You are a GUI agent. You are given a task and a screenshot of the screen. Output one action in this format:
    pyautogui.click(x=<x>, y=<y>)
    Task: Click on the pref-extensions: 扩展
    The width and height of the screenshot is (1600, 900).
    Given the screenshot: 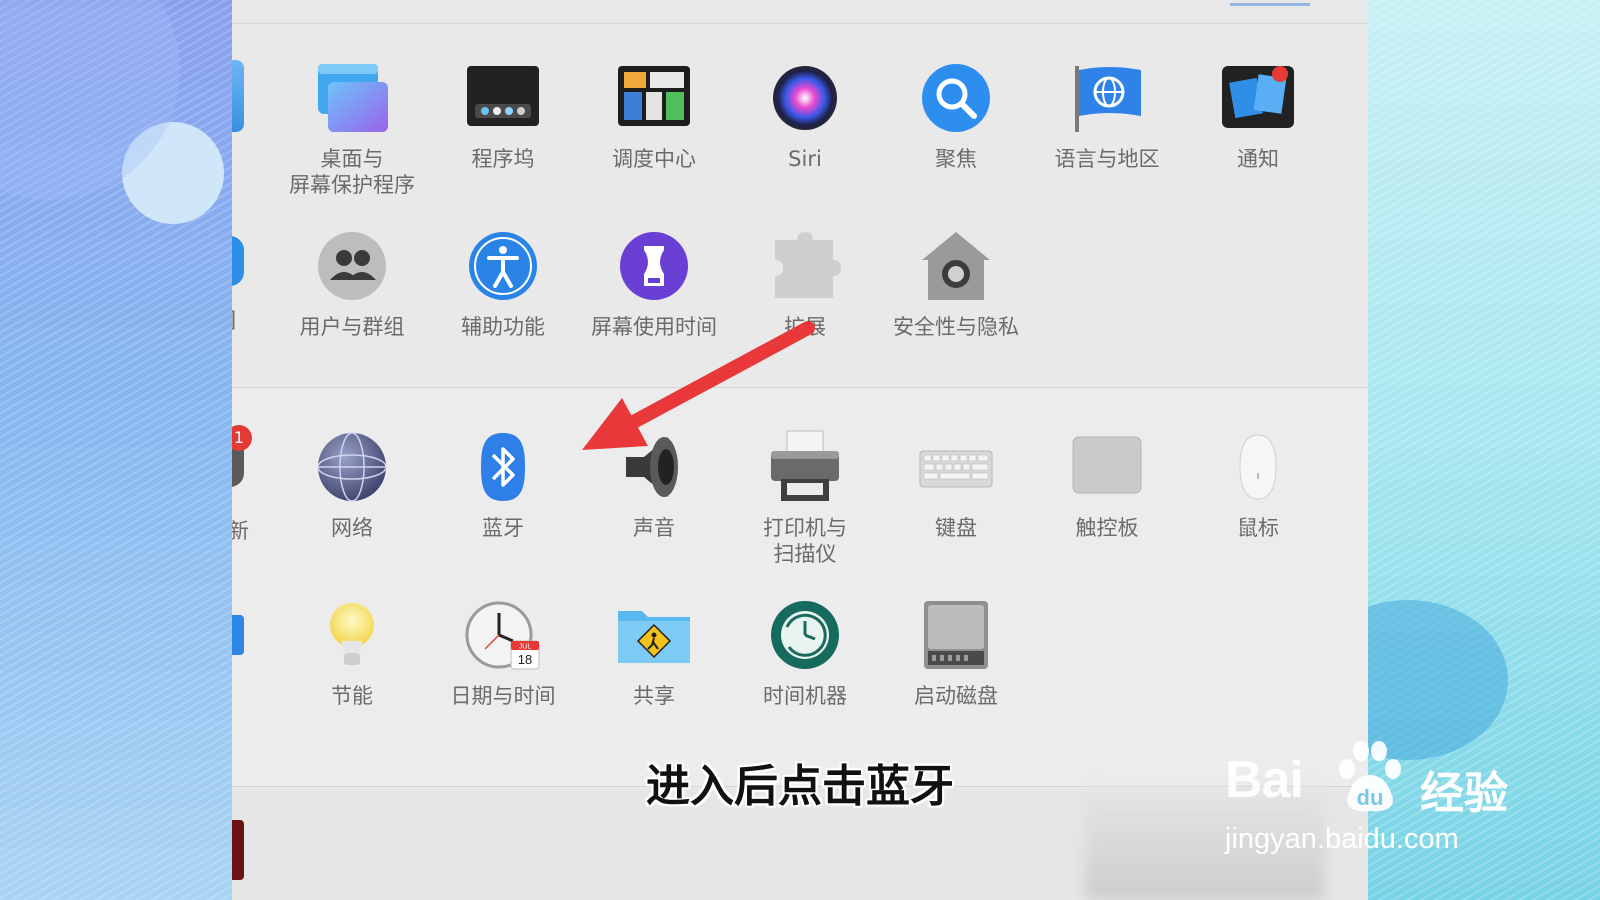 What is the action you would take?
    pyautogui.click(x=805, y=284)
    